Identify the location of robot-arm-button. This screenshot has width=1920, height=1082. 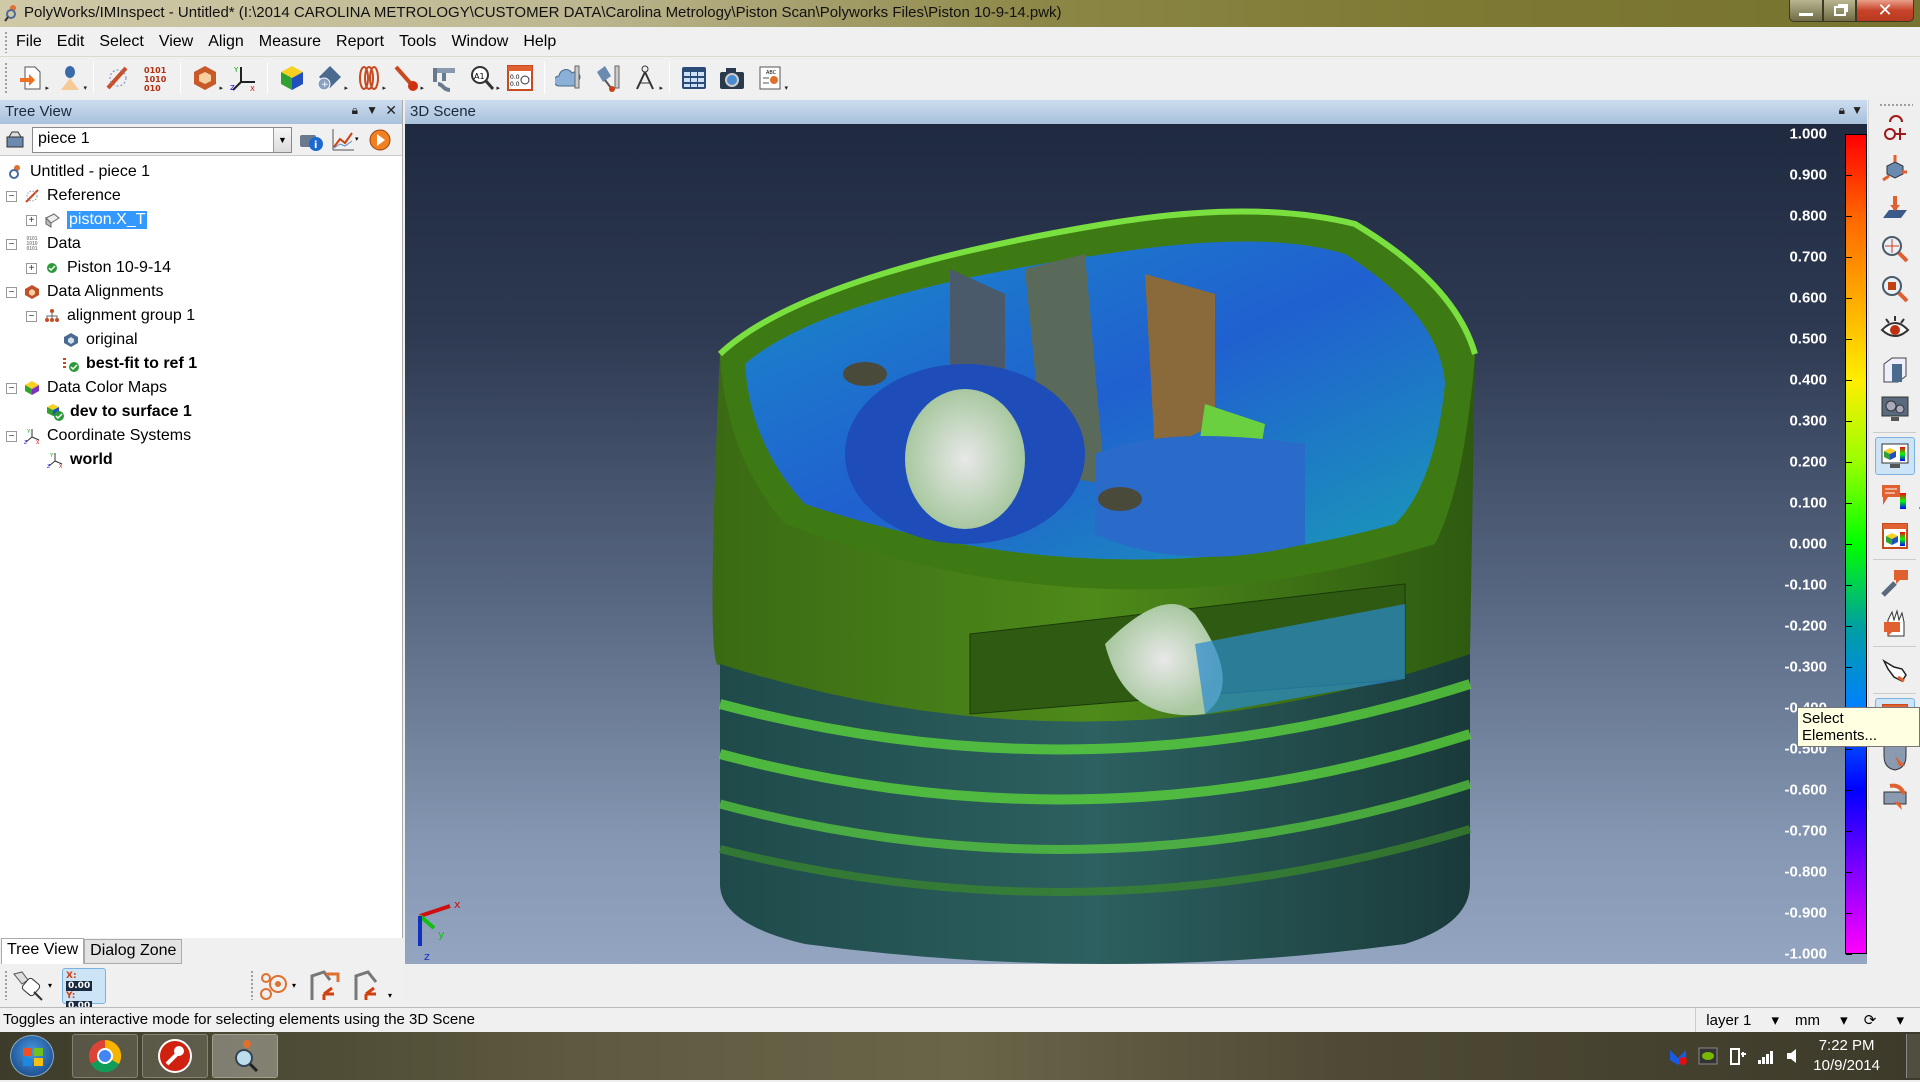
(324, 985).